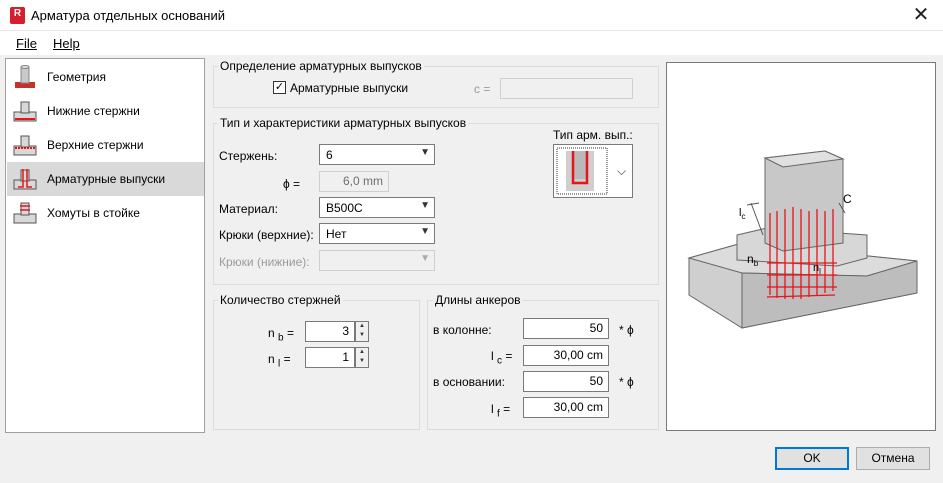 Image resolution: width=943 pixels, height=483 pixels. I want to click on base-unit: * ϕ, so click(626, 382).